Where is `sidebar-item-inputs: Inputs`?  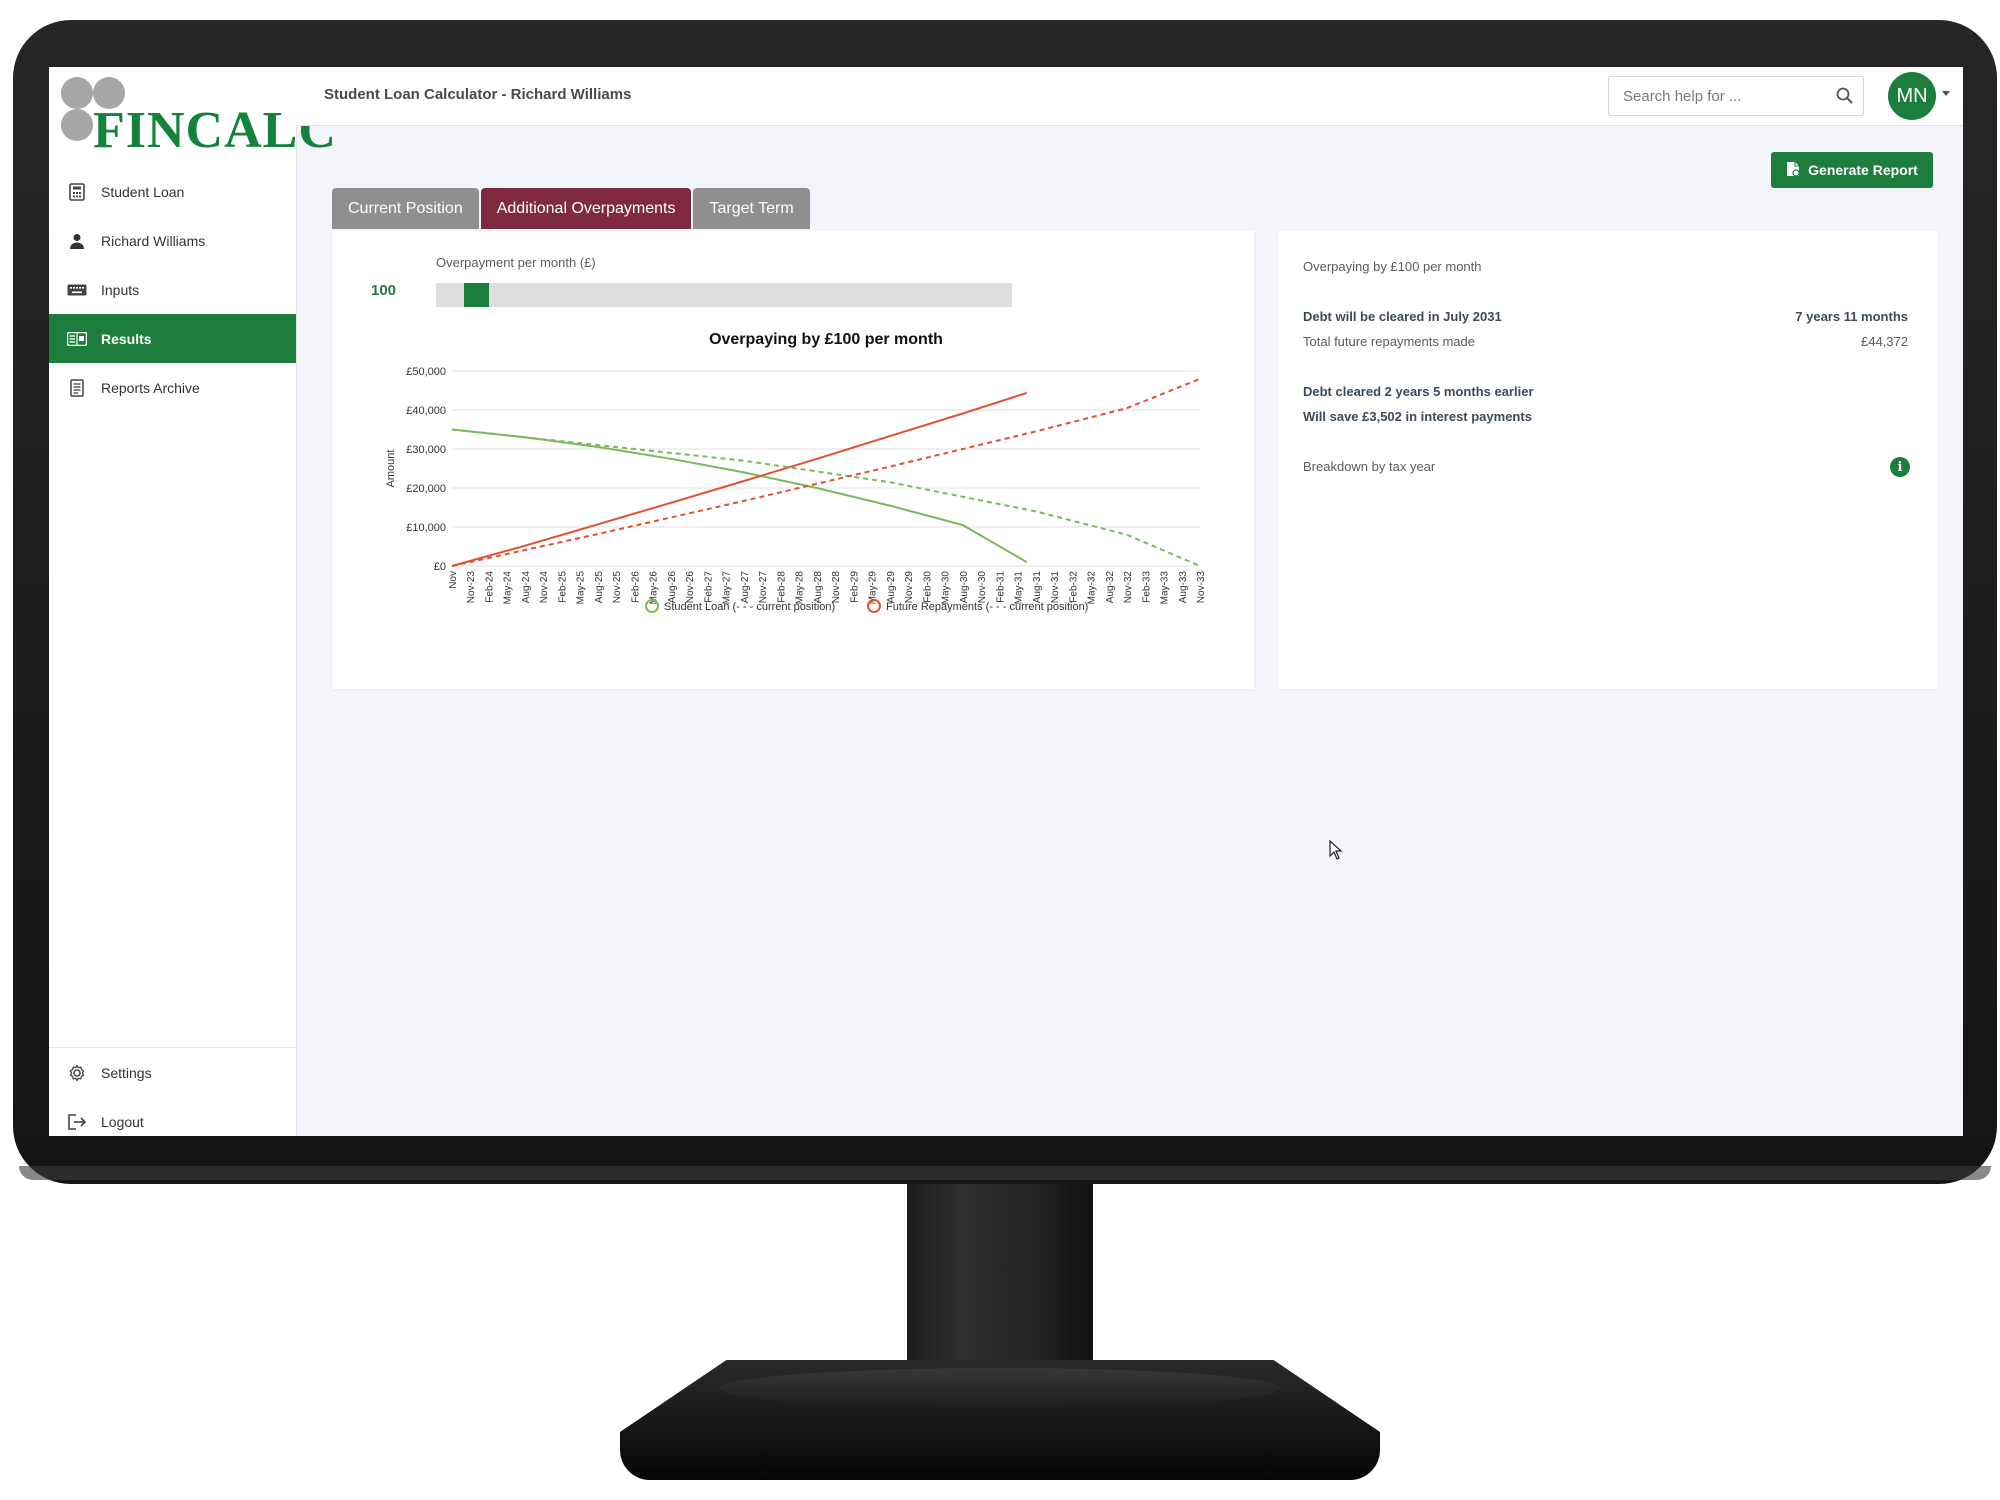
sidebar-item-inputs: Inputs is located at coordinates (172, 289).